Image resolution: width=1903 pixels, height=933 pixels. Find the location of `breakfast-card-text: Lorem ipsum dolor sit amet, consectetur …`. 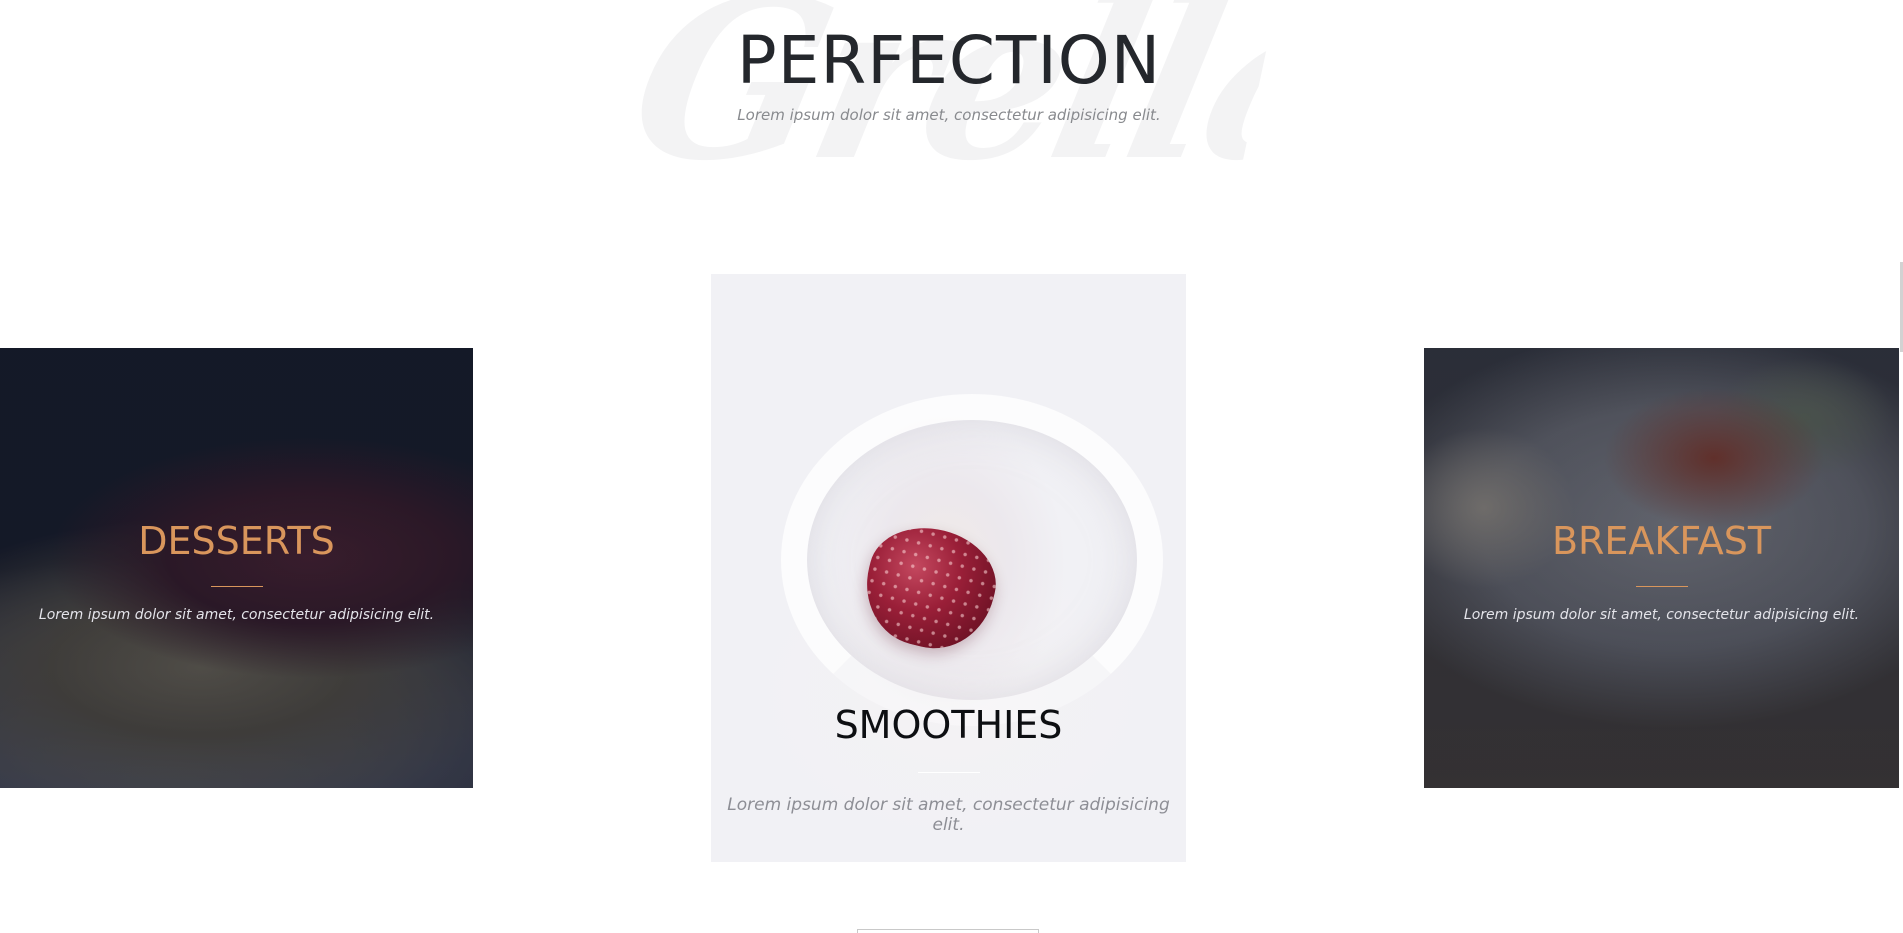

breakfast-card-text: Lorem ipsum dolor sit amet, consectetur … is located at coordinates (1661, 615).